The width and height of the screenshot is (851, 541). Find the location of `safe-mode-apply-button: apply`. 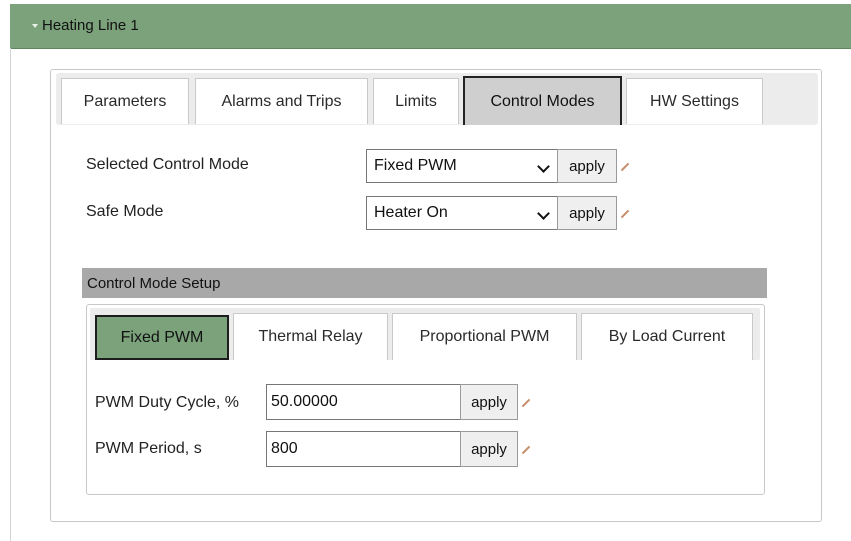

safe-mode-apply-button: apply is located at coordinates (587, 213).